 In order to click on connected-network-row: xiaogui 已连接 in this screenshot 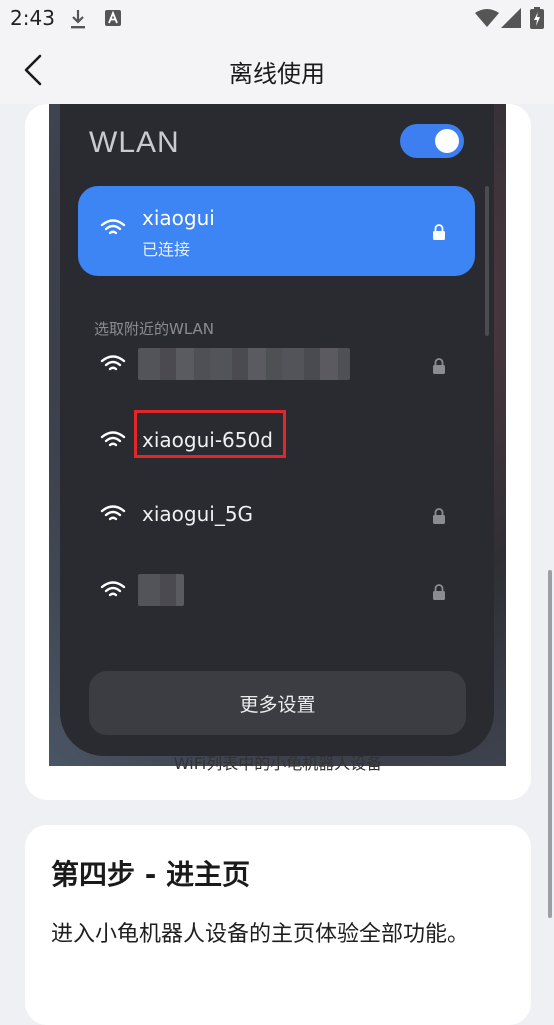, I will do `click(276, 231)`.